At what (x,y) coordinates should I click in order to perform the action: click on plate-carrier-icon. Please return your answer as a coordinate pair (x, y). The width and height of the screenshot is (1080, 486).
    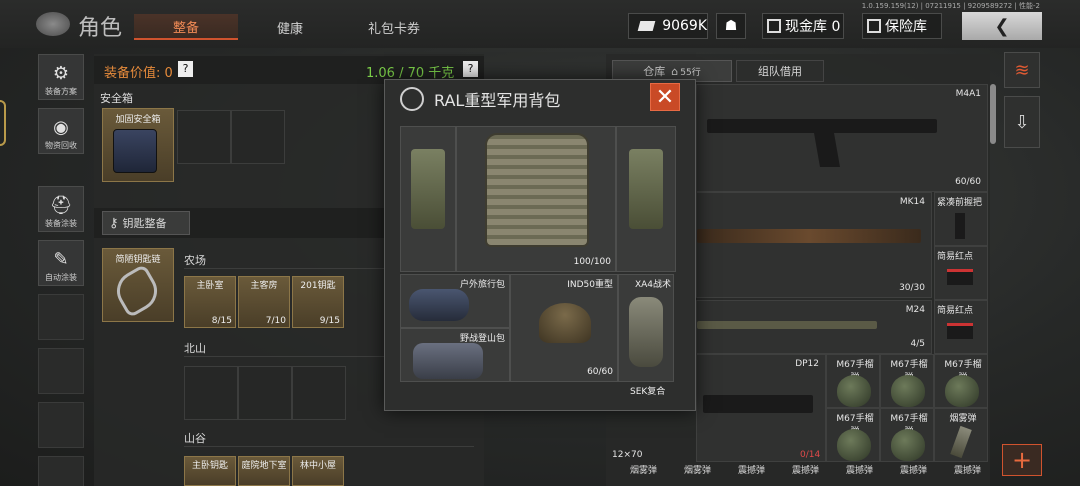
    Looking at the image, I should click on (537, 190).